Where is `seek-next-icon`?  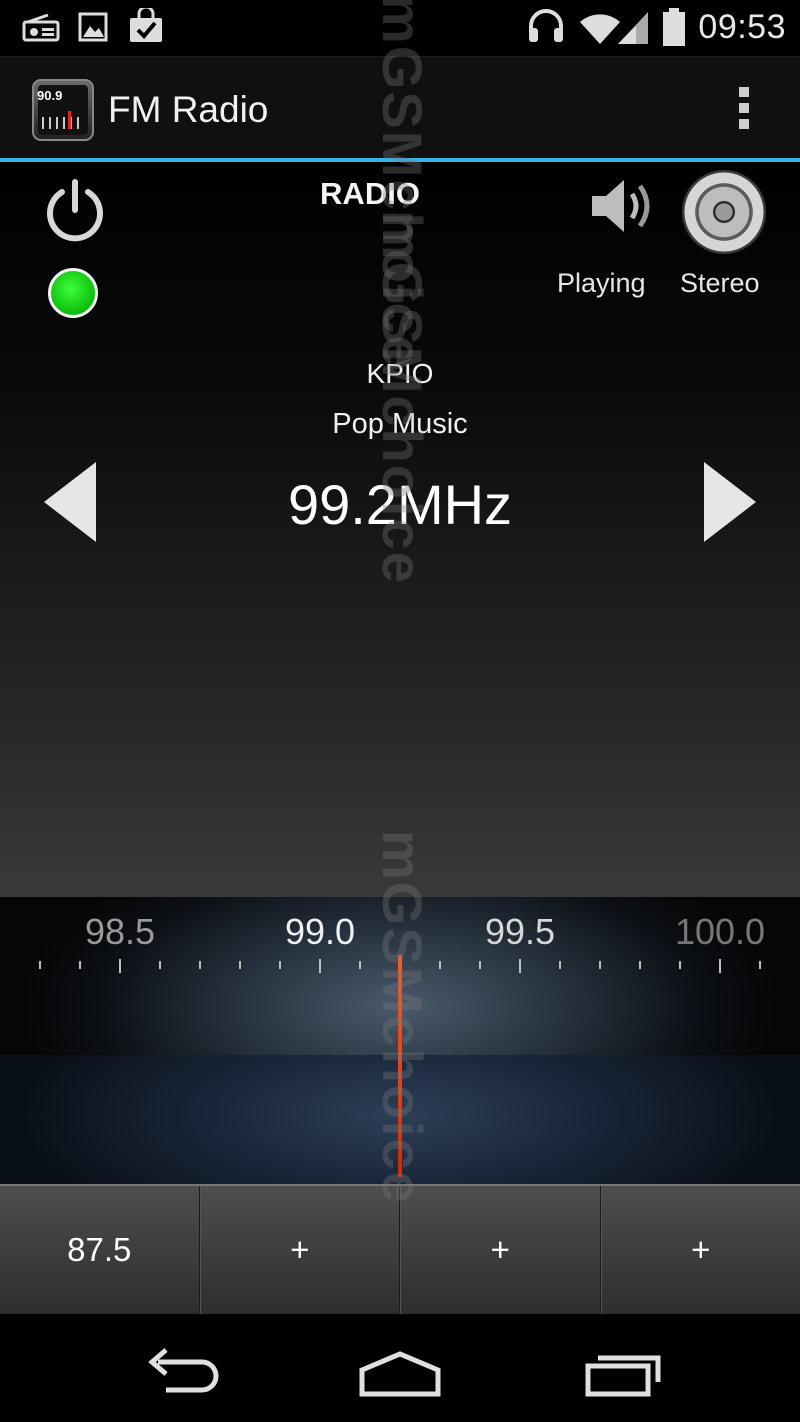
seek-next-icon is located at coordinates (730, 502).